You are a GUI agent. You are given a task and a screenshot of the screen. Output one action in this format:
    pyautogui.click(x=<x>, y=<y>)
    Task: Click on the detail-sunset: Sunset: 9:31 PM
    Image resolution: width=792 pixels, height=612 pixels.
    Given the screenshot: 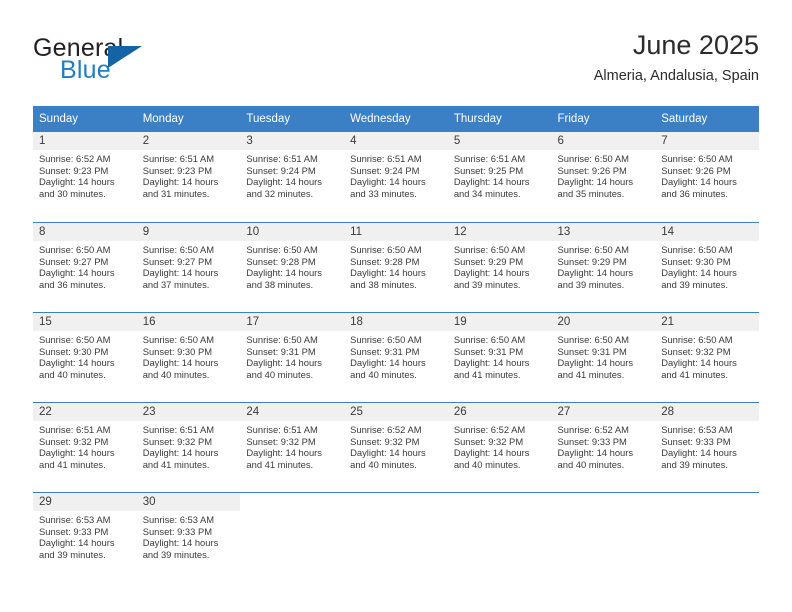 What is the action you would take?
    pyautogui.click(x=281, y=351)
    